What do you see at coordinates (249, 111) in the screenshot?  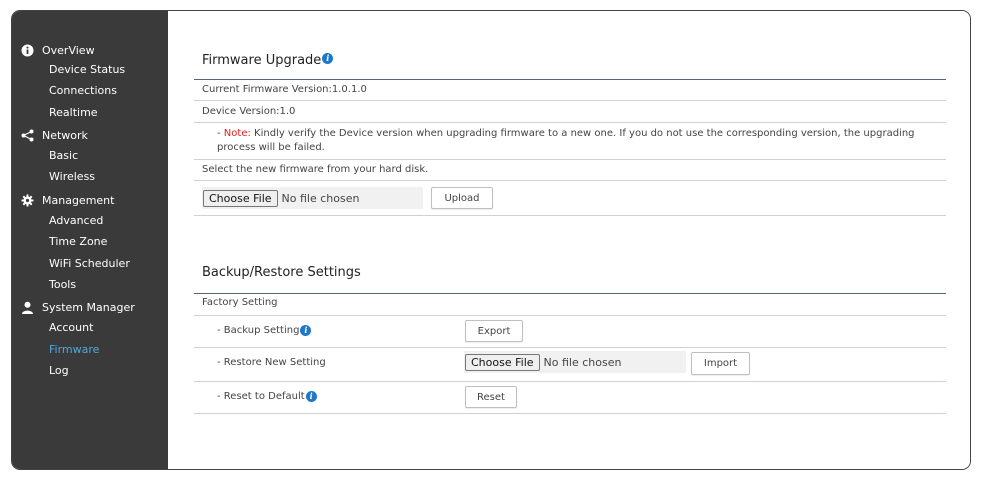 I see `device-version: Device Version:1.0` at bounding box center [249, 111].